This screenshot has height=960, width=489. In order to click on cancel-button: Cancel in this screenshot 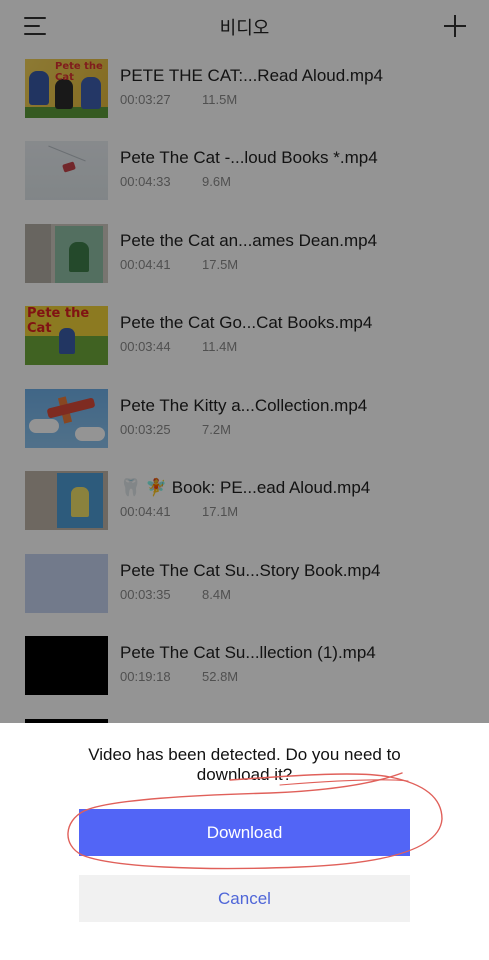, I will do `click(244, 898)`.